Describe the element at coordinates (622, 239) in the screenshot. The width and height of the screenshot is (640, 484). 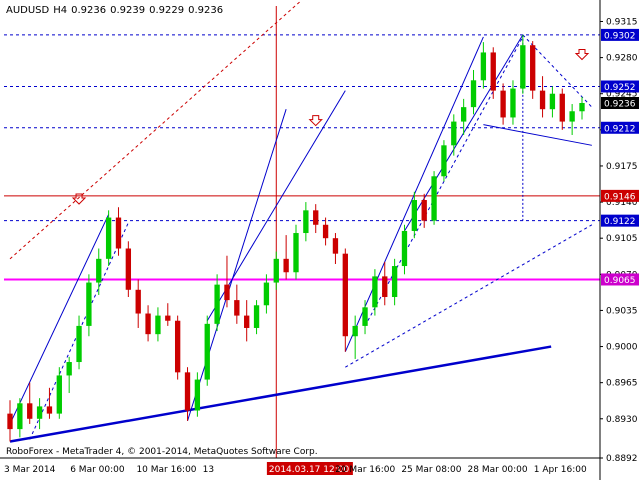
I see `y-tick-label: 0.9105` at that location.